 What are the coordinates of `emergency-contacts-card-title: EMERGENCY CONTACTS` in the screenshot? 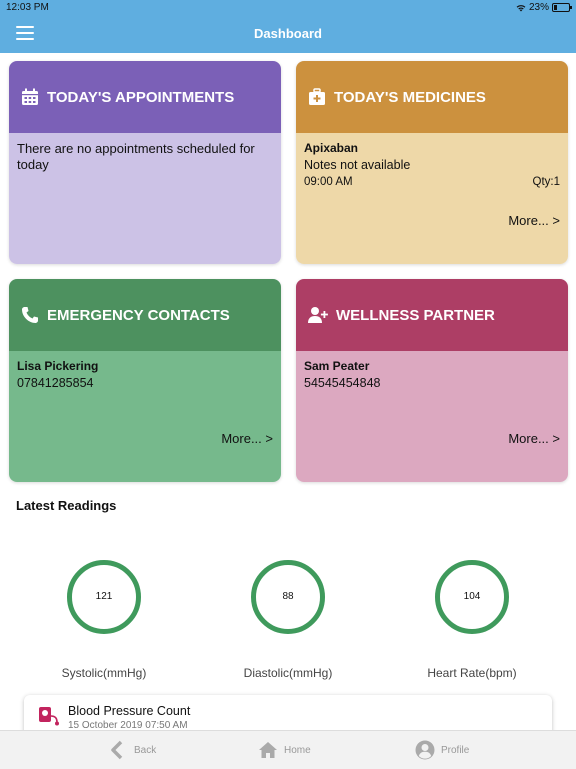 It's located at (138, 315).